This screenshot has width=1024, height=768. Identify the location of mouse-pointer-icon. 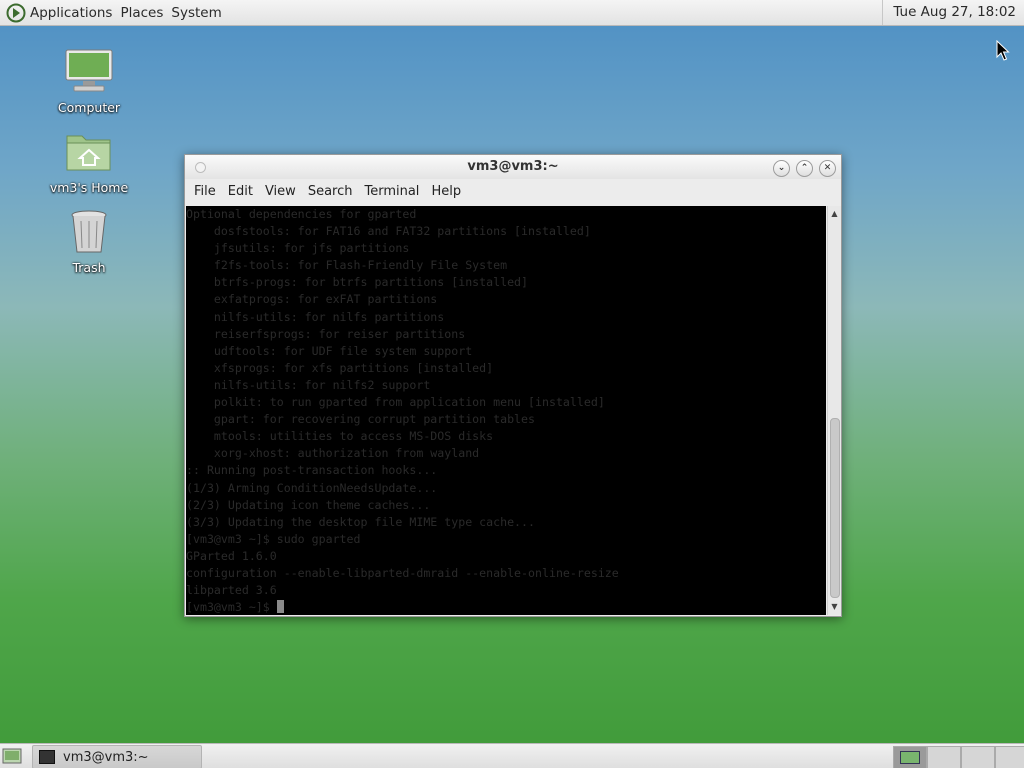
(1003, 50).